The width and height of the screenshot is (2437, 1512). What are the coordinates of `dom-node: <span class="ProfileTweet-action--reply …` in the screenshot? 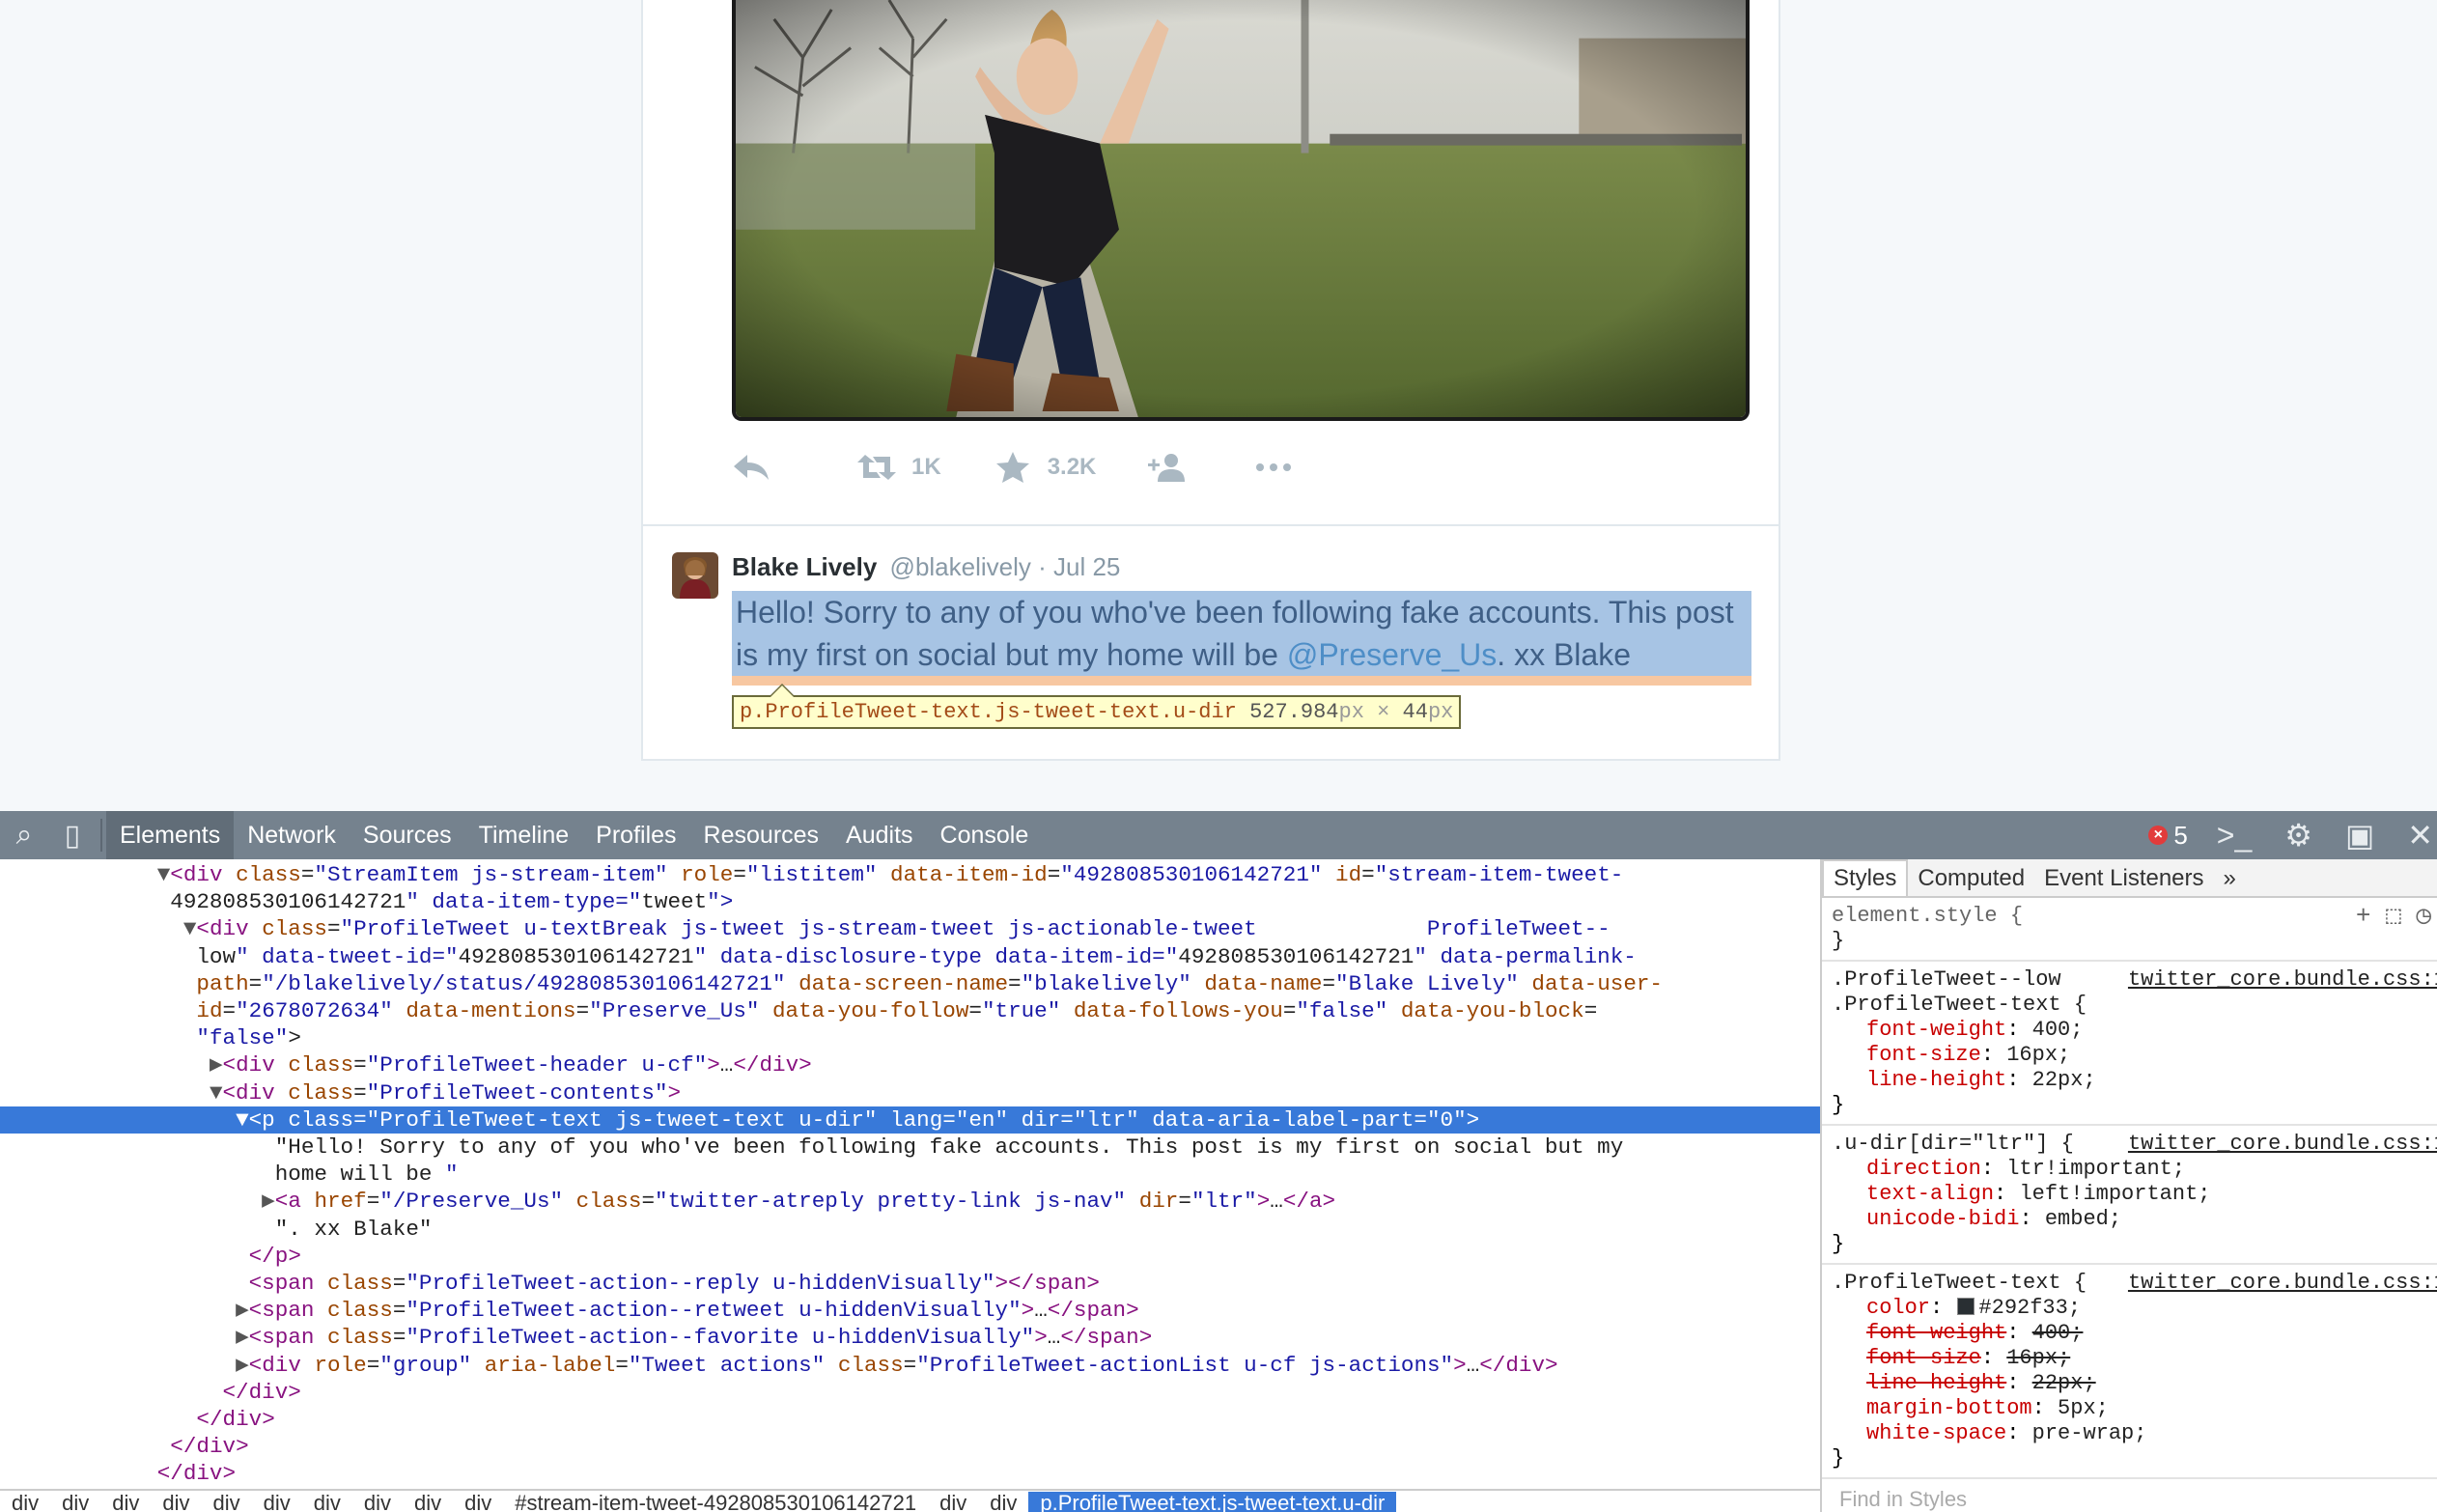 It's located at (910, 1284).